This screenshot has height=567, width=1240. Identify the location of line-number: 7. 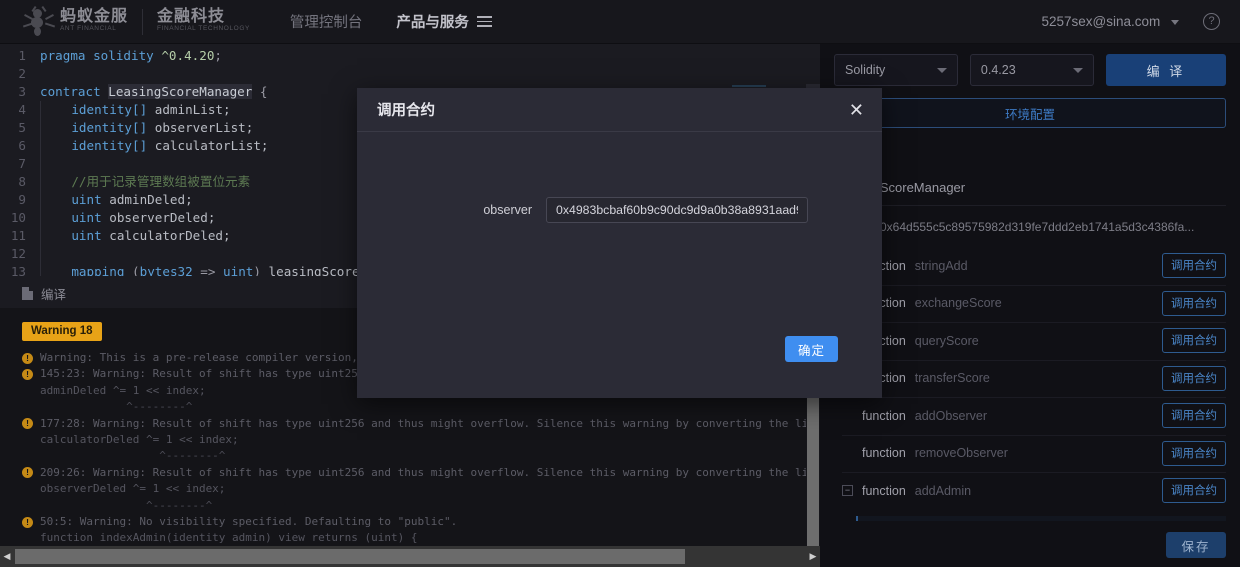
(22, 163).